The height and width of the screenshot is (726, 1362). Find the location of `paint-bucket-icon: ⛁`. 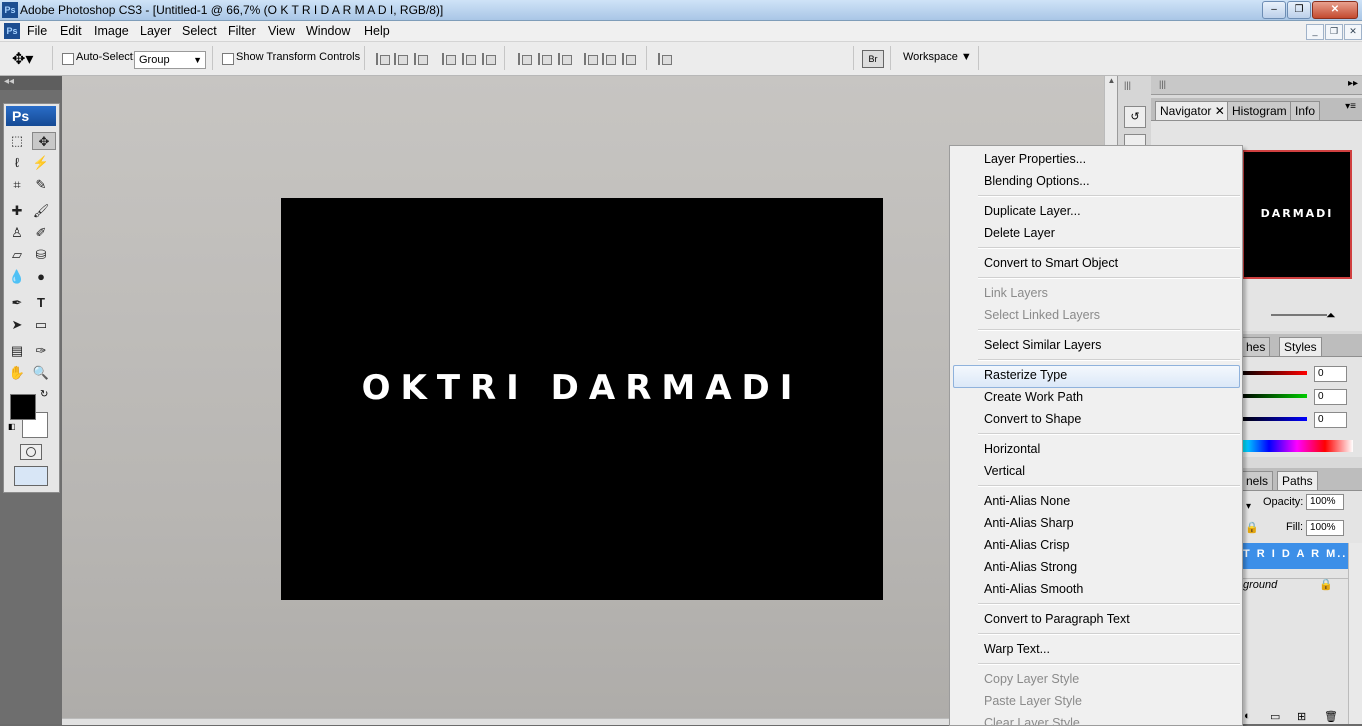

paint-bucket-icon: ⛁ is located at coordinates (41, 255).